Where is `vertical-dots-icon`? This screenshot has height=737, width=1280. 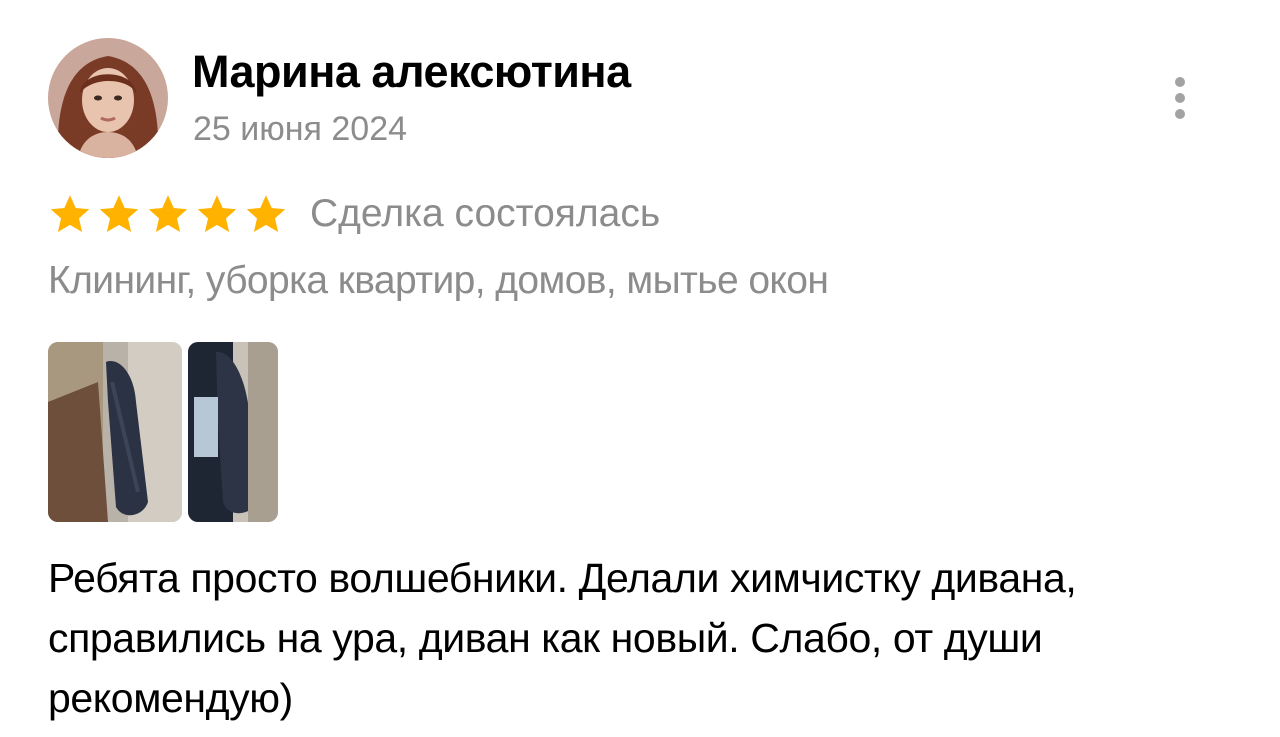 vertical-dots-icon is located at coordinates (1180, 82).